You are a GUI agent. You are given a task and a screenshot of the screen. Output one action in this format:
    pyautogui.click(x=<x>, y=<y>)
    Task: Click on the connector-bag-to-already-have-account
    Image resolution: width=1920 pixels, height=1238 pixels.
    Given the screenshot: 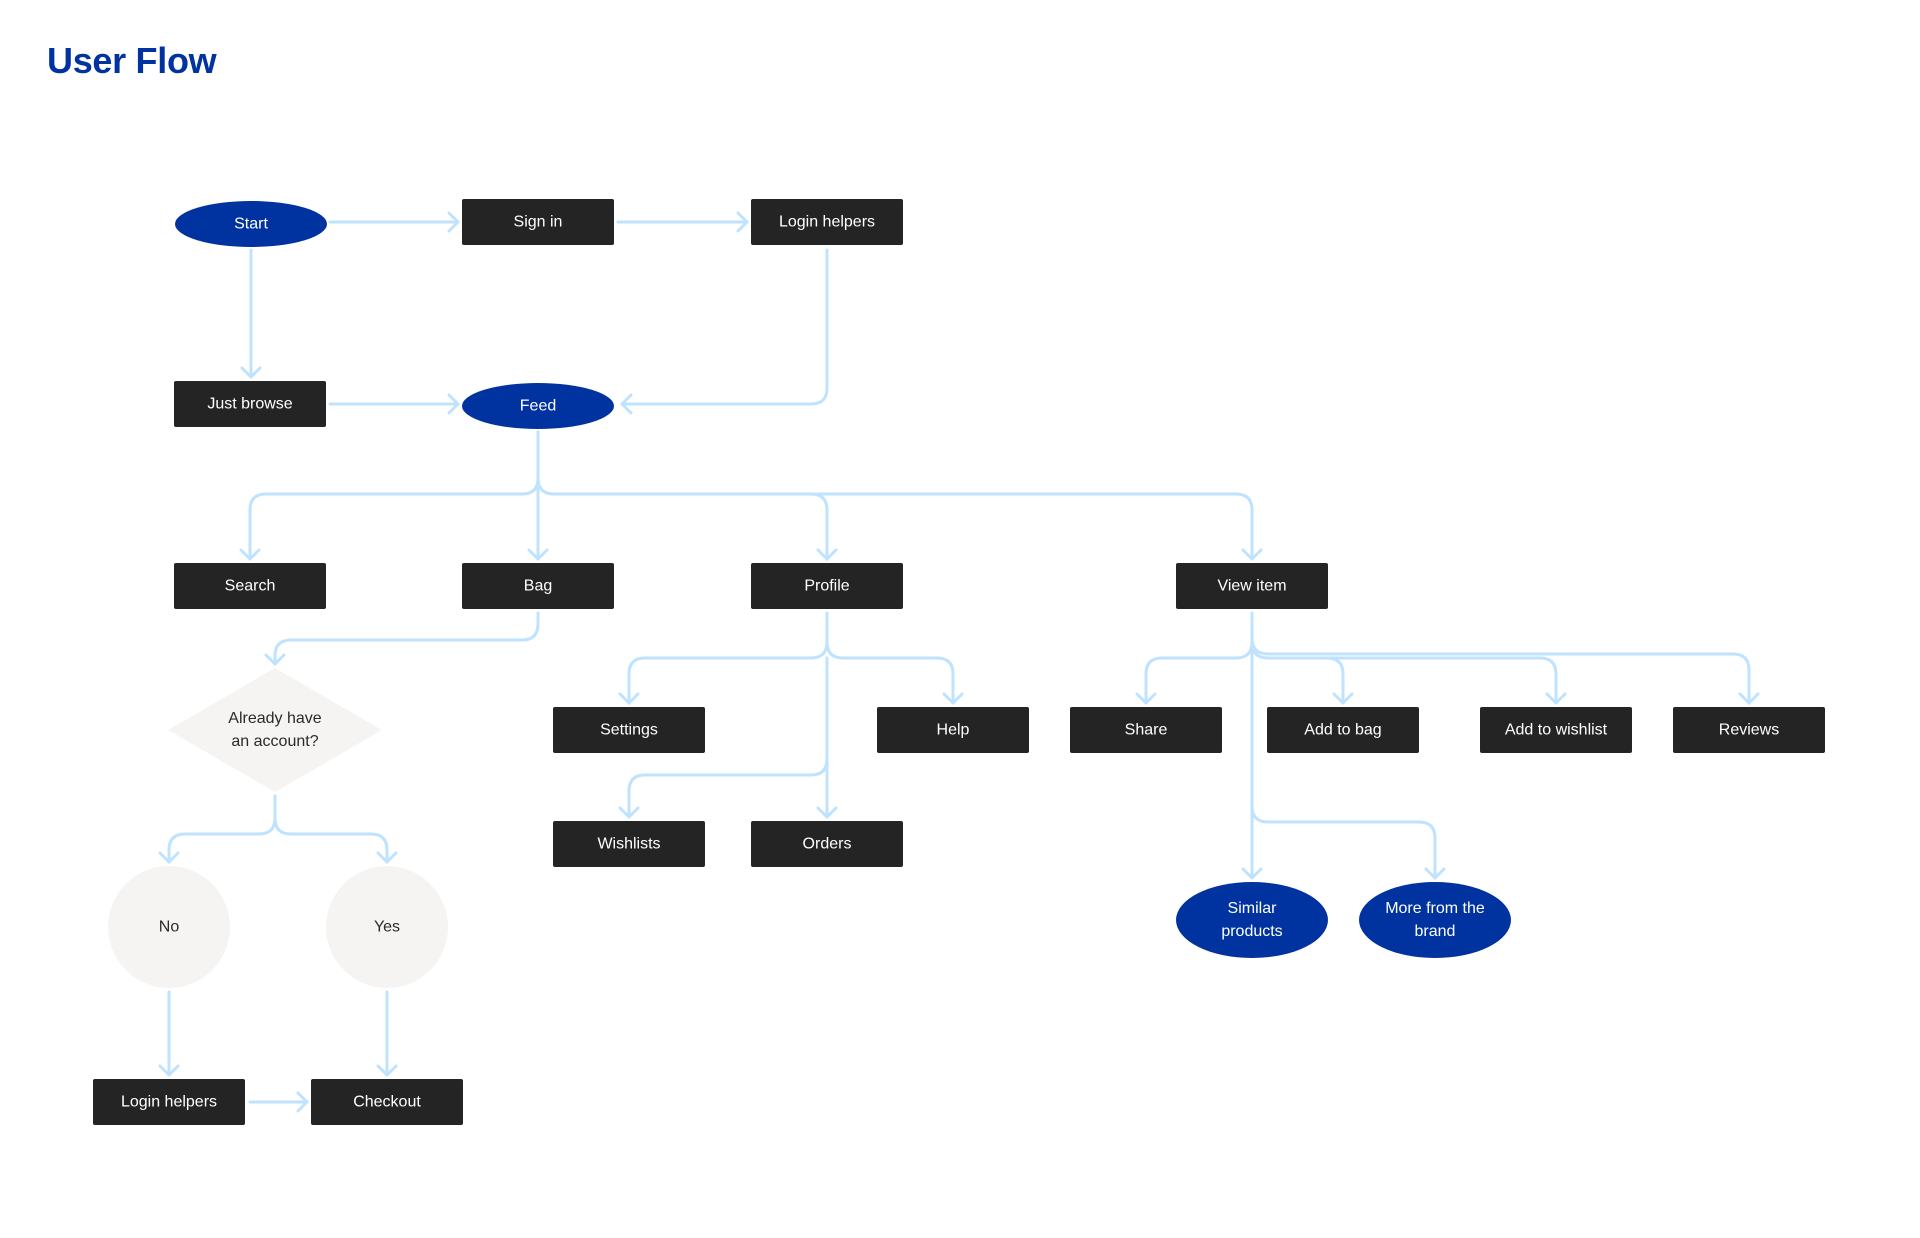 What is the action you would take?
    pyautogui.click(x=402, y=638)
    